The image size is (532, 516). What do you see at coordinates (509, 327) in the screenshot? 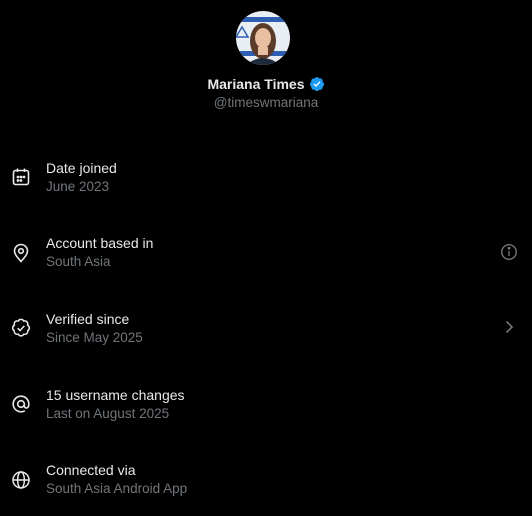
I see `chevron-right-icon` at bounding box center [509, 327].